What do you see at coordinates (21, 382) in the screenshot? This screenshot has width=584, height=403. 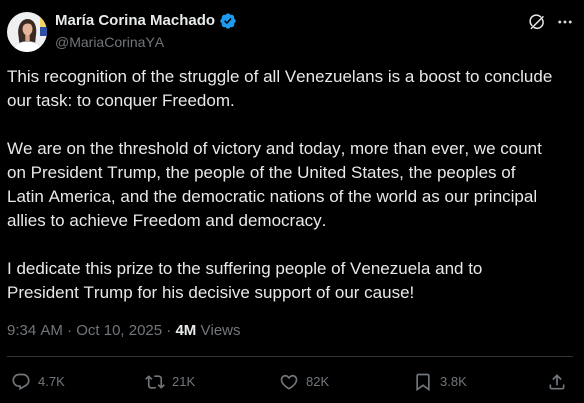 I see `reply-icon` at bounding box center [21, 382].